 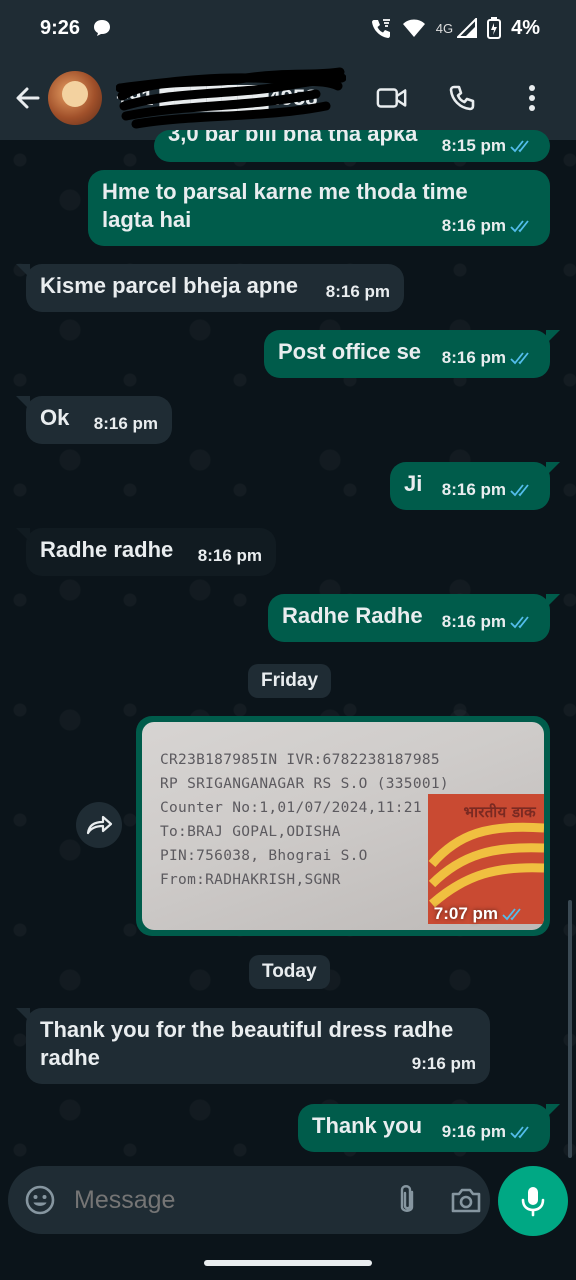 I want to click on message-input, so click(x=235, y=1200).